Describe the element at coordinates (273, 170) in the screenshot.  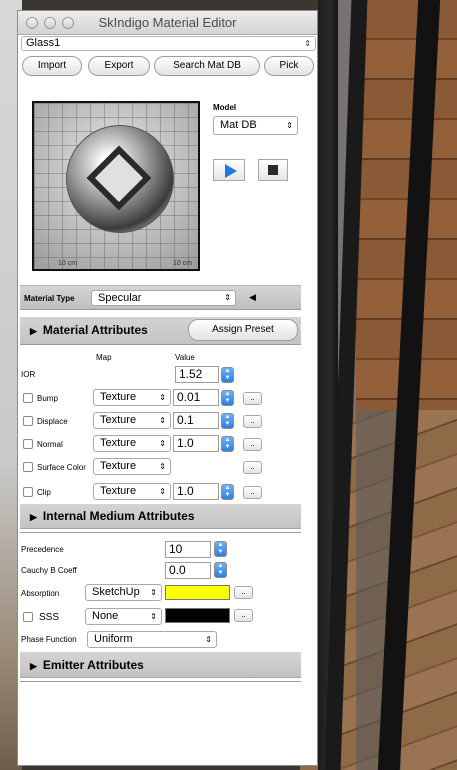
I see `render-stop-button` at that location.